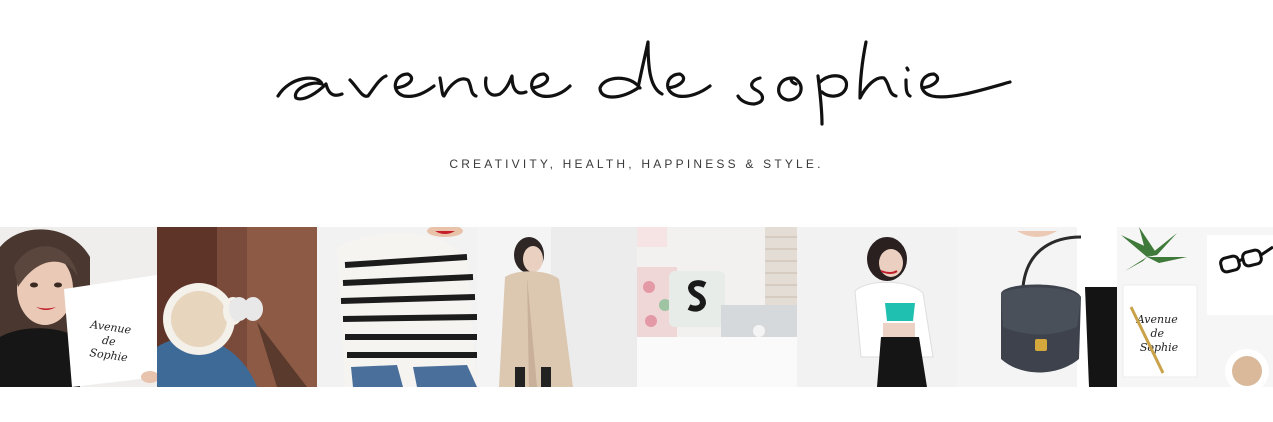 The image size is (1273, 422). I want to click on blazer-photo, so click(877, 307).